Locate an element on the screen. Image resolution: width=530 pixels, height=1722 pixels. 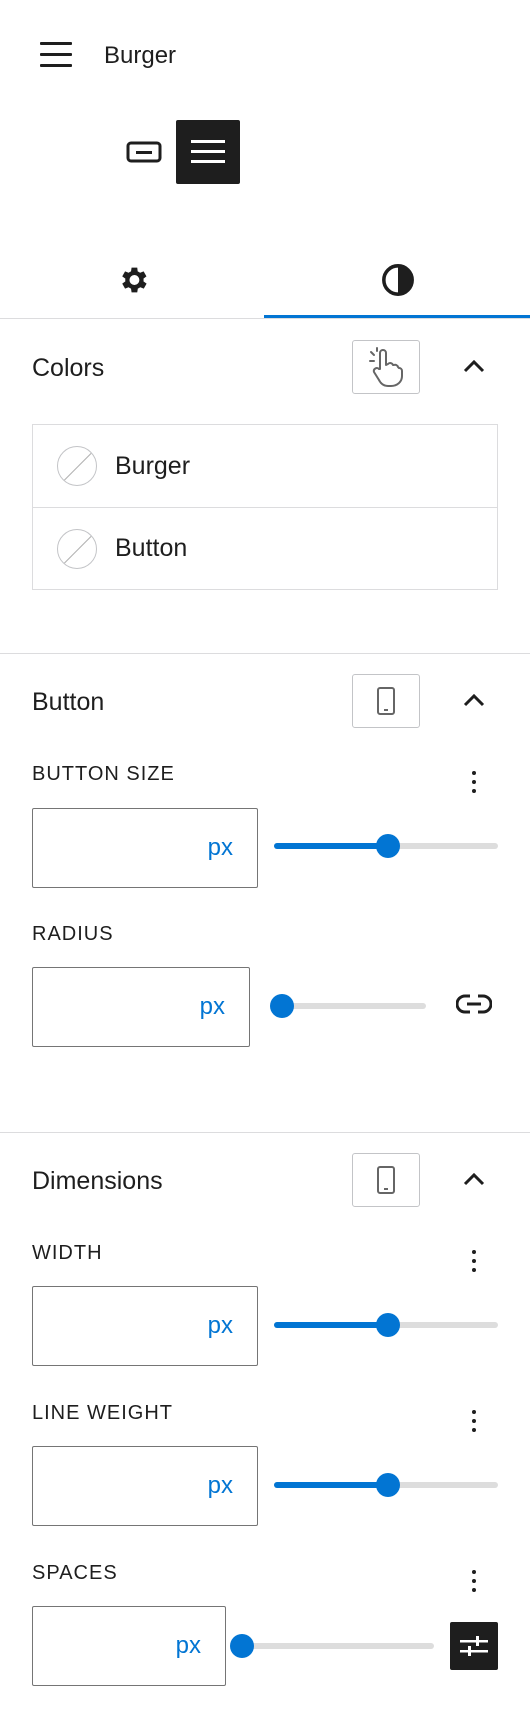
spaces-slider-thumb is located at coordinates (242, 1646).